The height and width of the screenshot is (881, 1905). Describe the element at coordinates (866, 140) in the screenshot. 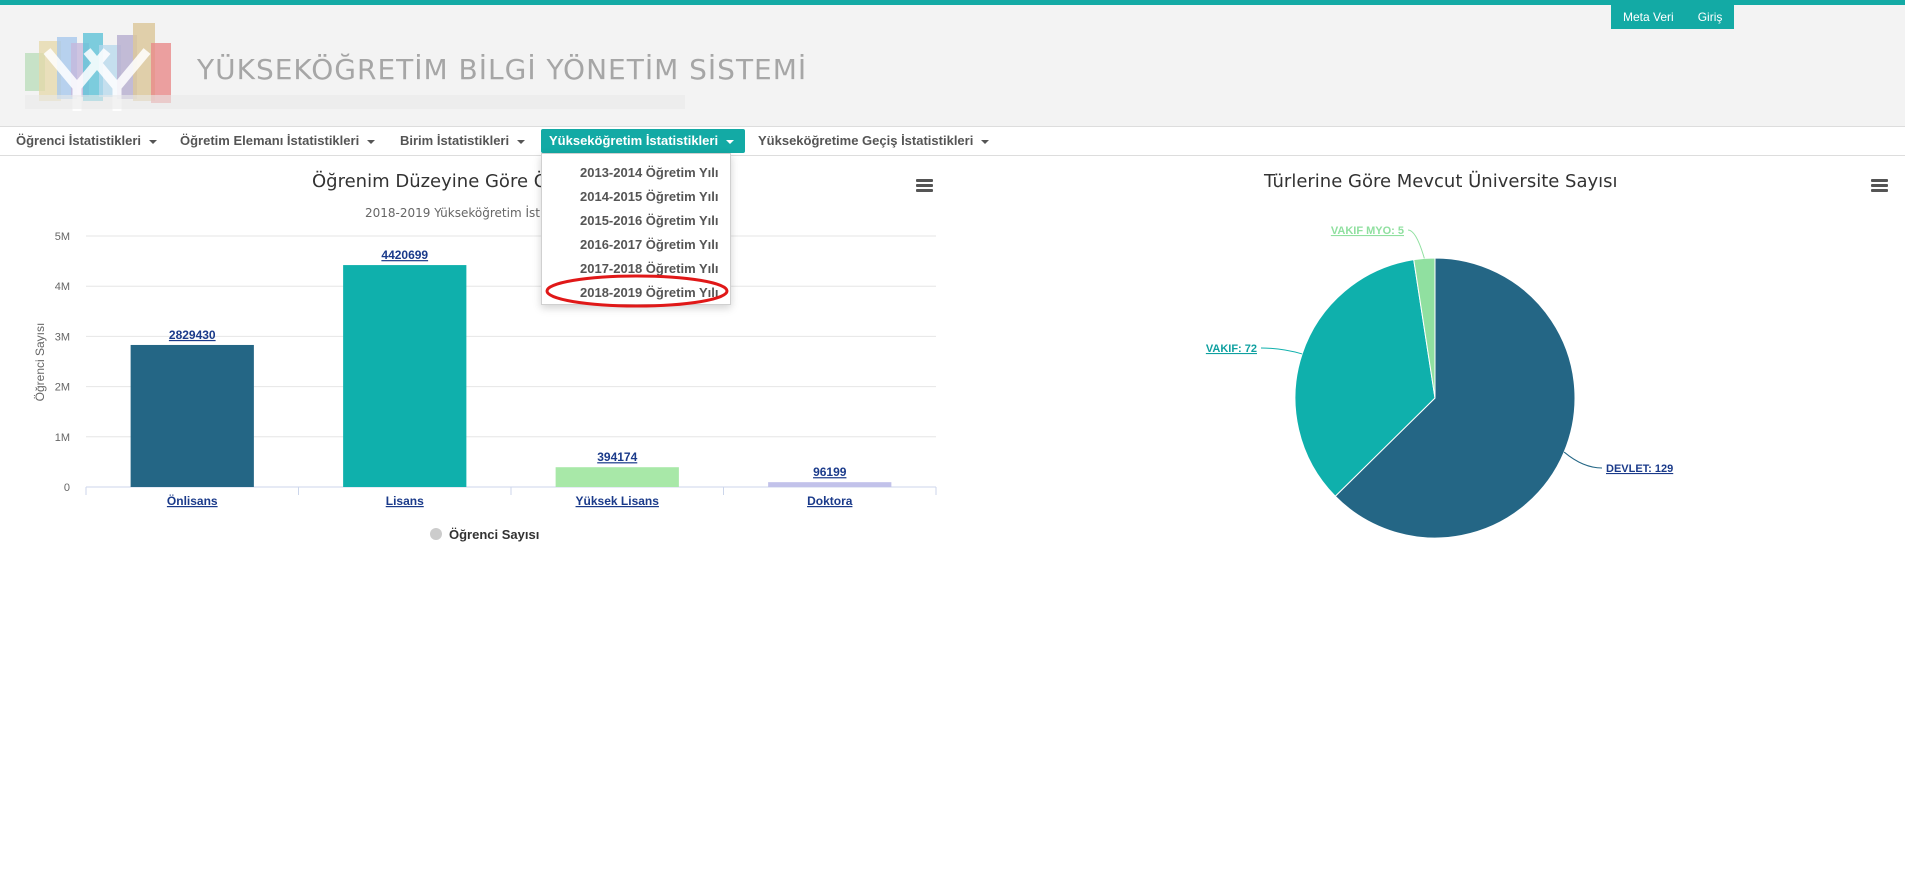

I see `nav-label: Yükseköğretime Geçiş İstatistikleri` at that location.